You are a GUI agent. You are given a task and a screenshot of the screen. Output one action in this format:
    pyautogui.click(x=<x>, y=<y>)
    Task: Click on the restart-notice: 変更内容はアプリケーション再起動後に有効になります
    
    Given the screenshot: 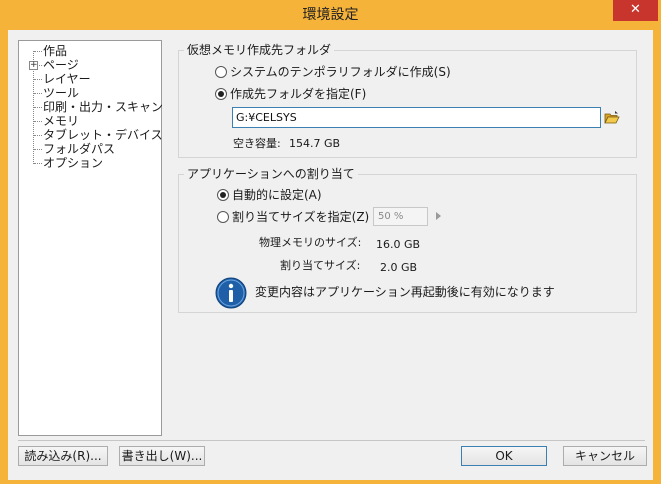 What is the action you would take?
    pyautogui.click(x=405, y=292)
    